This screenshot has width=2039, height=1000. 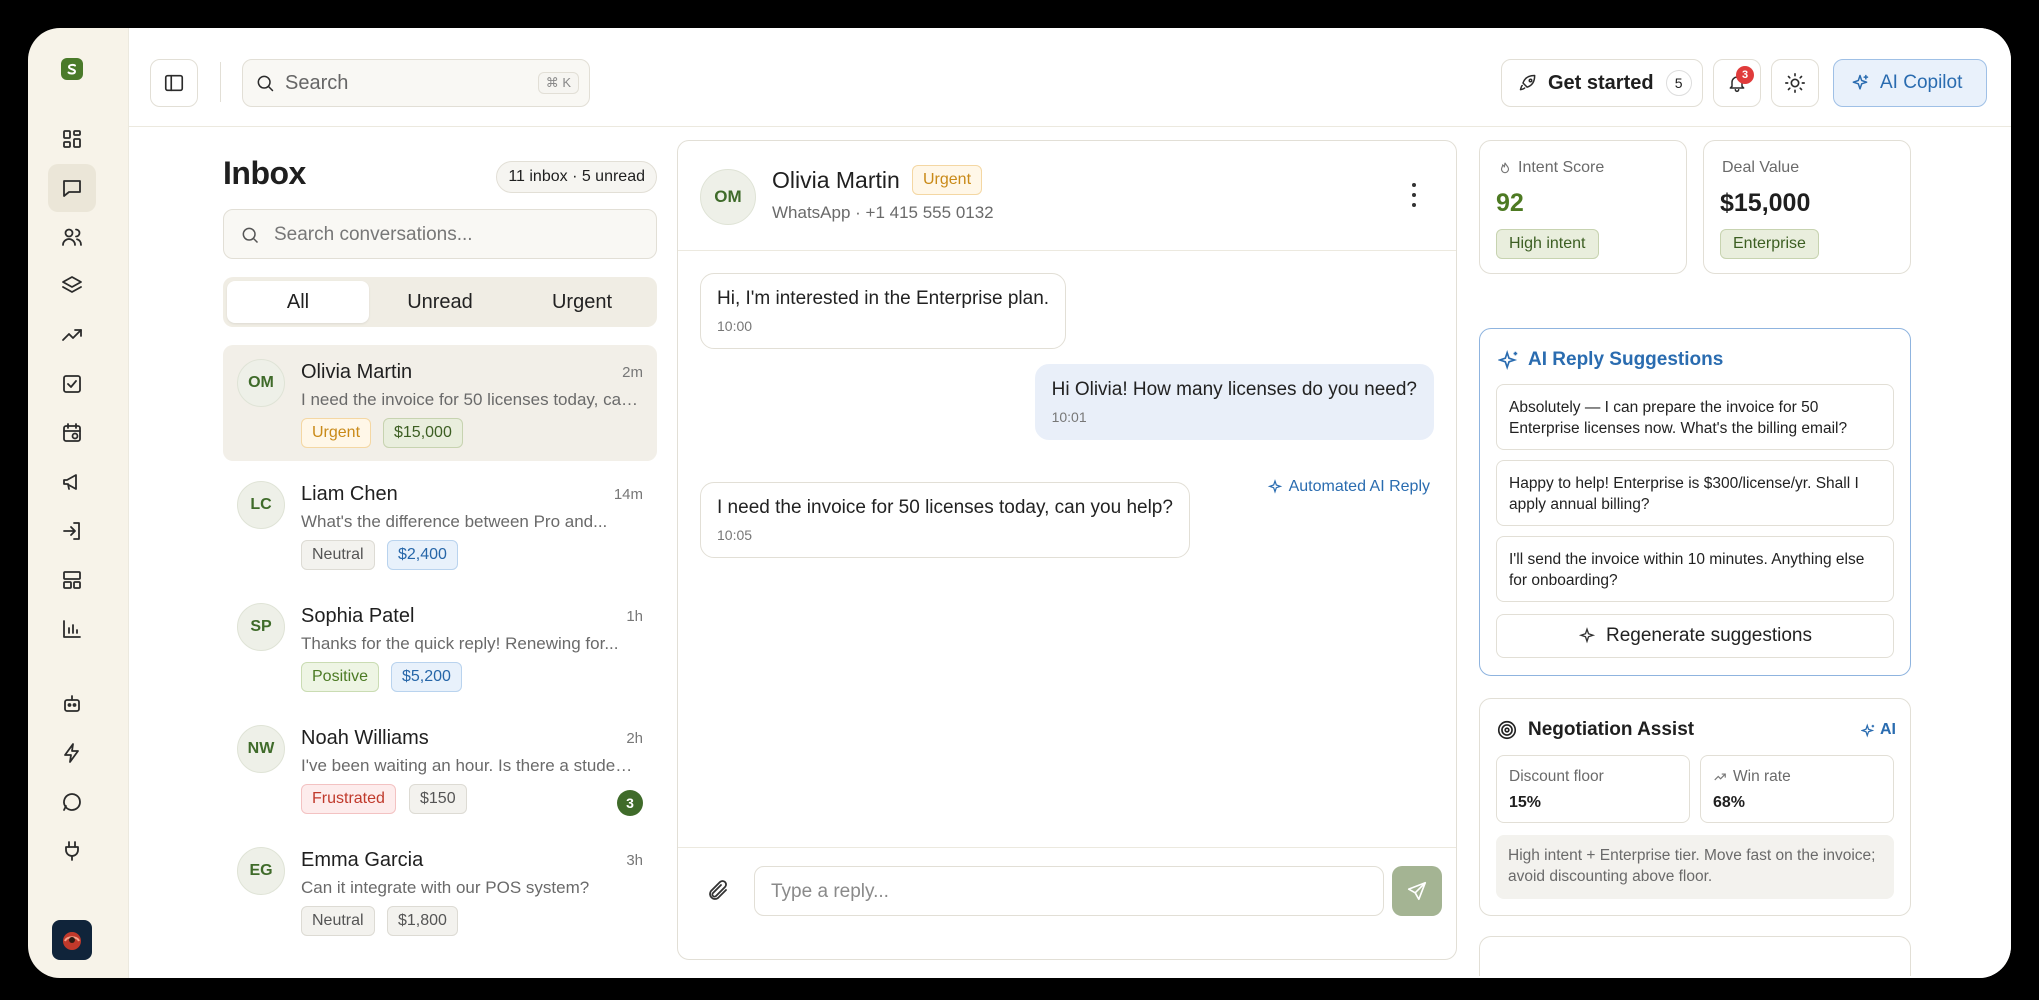 What do you see at coordinates (349, 494) in the screenshot?
I see `conversation-name: Liam Chen` at bounding box center [349, 494].